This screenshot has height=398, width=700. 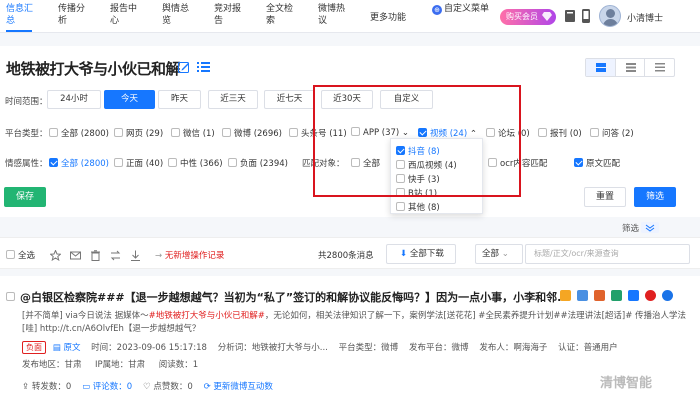 What do you see at coordinates (10, 296) in the screenshot?
I see `article-checkbox` at bounding box center [10, 296].